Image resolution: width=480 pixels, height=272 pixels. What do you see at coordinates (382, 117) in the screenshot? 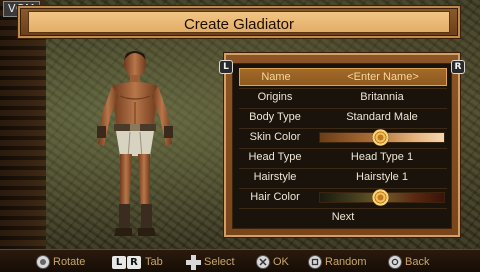
I see `option-value: Standard Male` at bounding box center [382, 117].